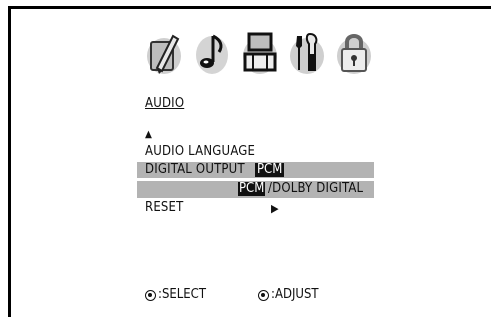 The image size is (491, 317). What do you see at coordinates (164, 208) in the screenshot?
I see `menu-item-reset: RESET` at bounding box center [164, 208].